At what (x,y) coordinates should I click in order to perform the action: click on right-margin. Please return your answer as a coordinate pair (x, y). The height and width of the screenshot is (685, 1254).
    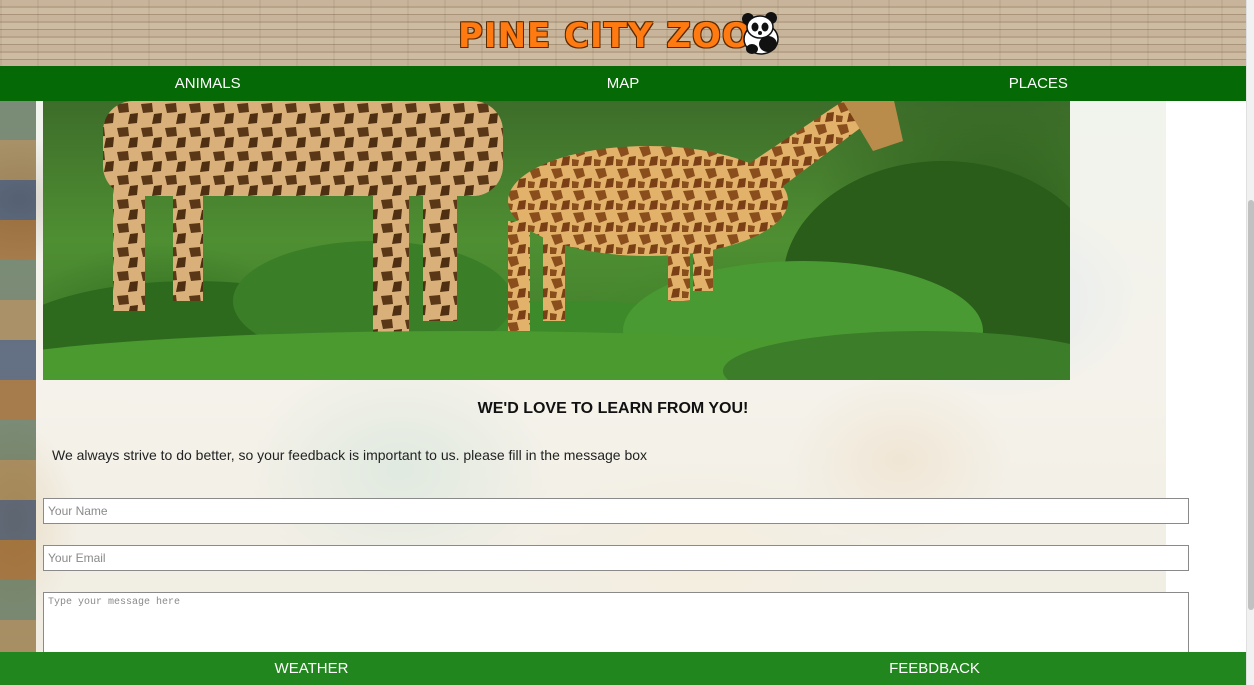
    Looking at the image, I should click on (1206, 380).